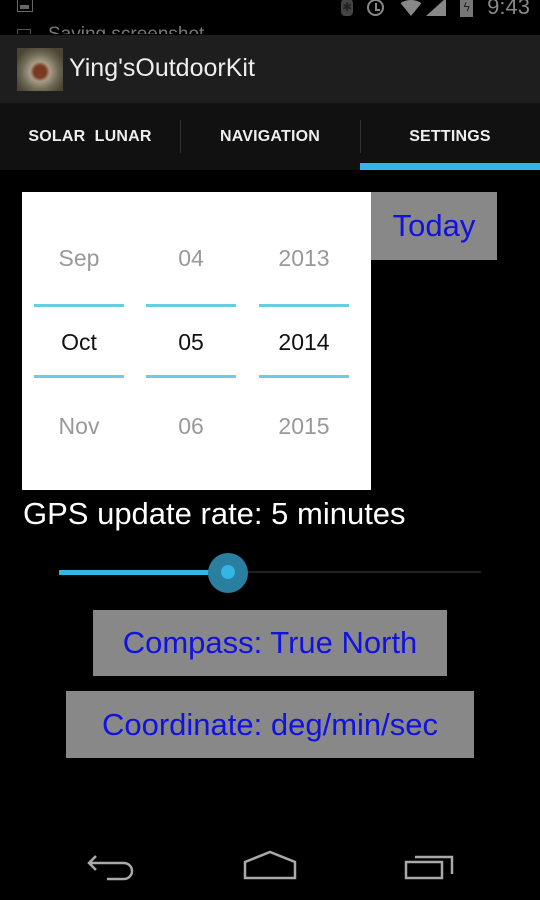 This screenshot has width=540, height=900. I want to click on year-spinner: 2013 2014 2015, so click(304, 341).